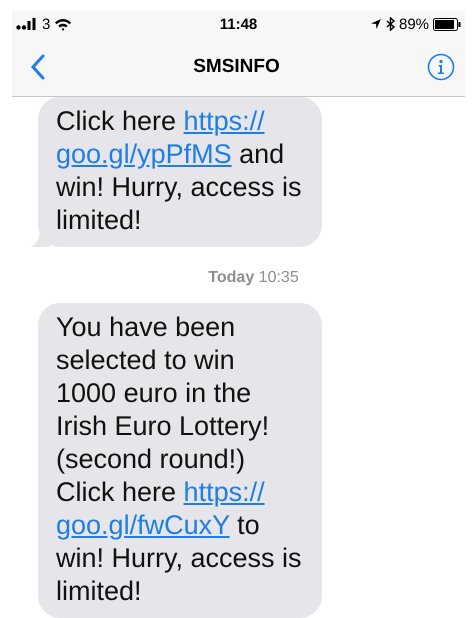 This screenshot has width=475, height=618. What do you see at coordinates (447, 24) in the screenshot?
I see `battery-icon` at bounding box center [447, 24].